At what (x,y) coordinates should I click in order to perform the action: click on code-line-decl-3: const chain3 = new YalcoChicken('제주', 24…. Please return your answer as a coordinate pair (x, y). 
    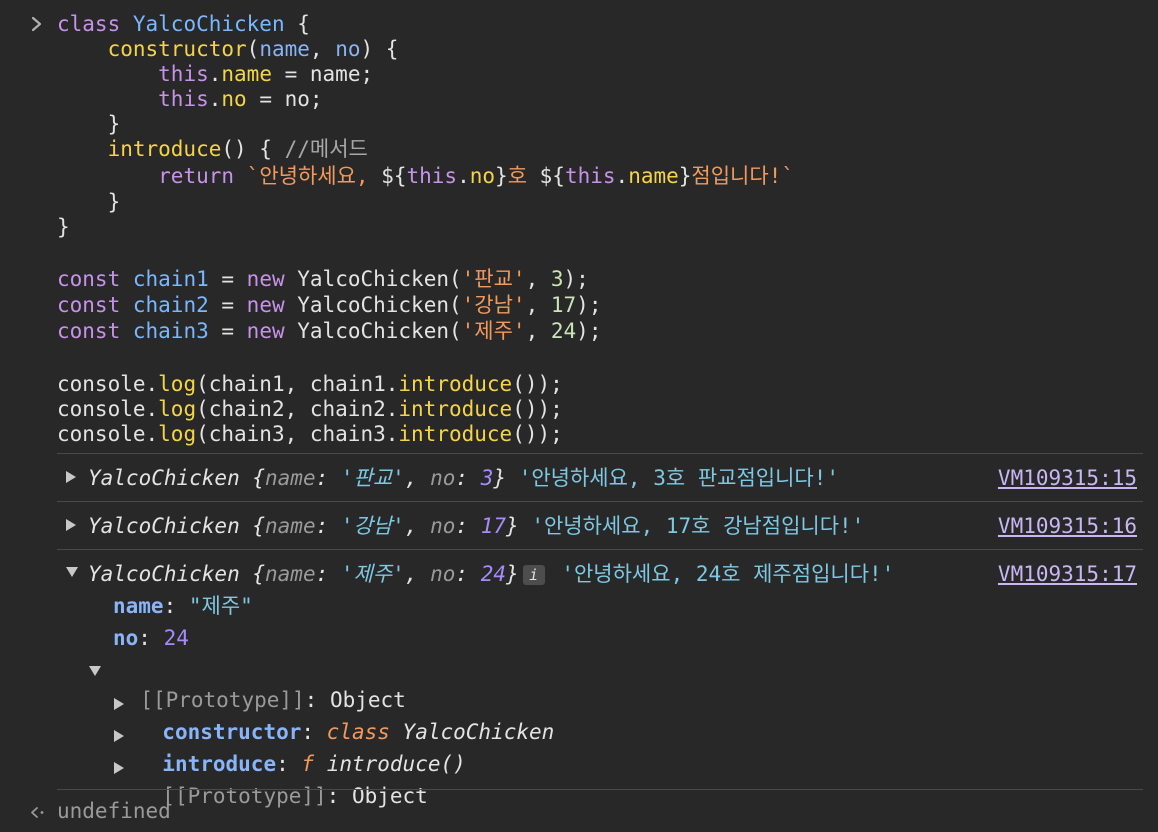
    Looking at the image, I should click on (329, 331).